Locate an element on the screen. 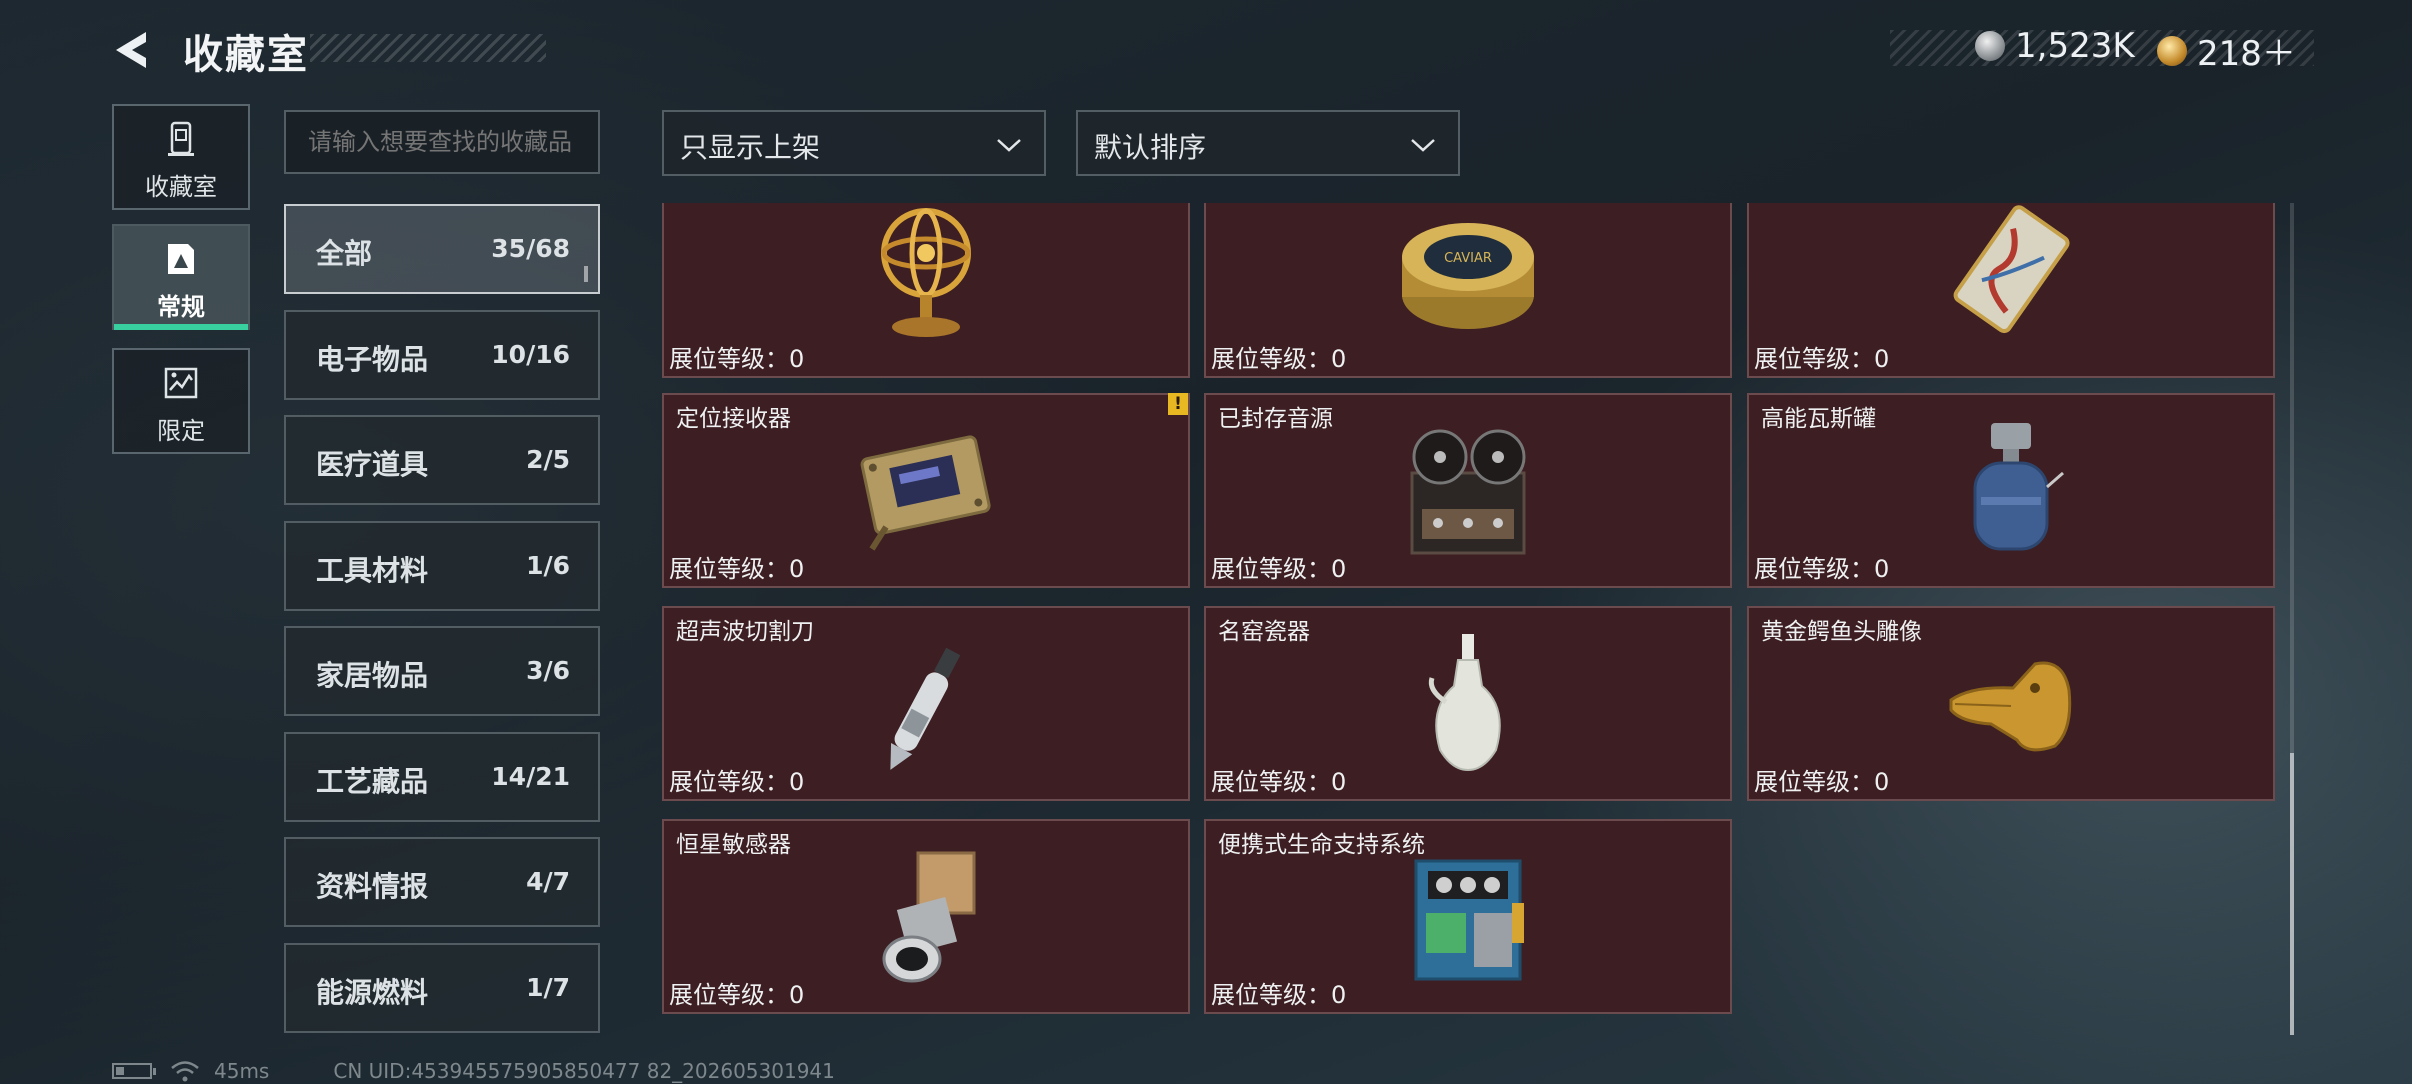 The height and width of the screenshot is (1084, 2412). category-count: 14/21 is located at coordinates (530, 776).